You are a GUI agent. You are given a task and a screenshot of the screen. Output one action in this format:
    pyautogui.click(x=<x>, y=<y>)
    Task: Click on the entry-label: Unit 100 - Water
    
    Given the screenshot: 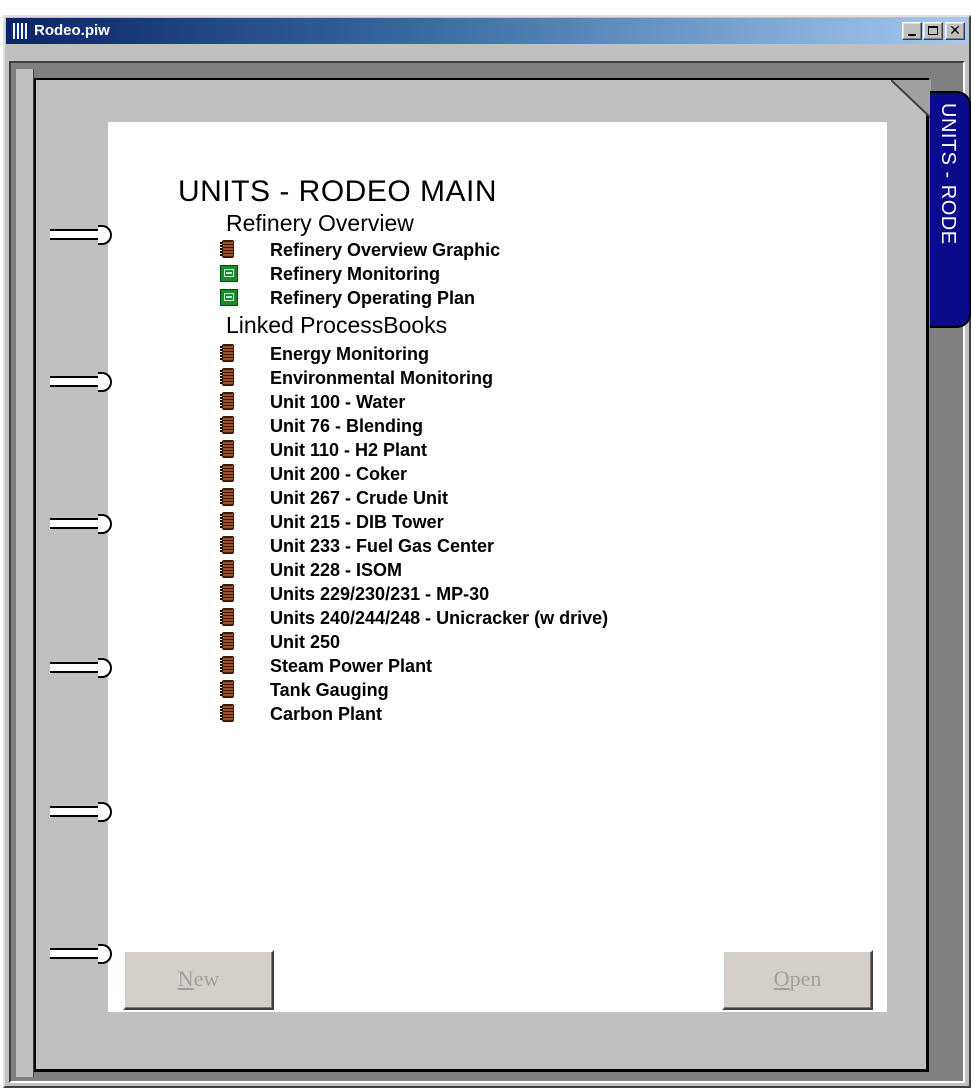 What is the action you would take?
    pyautogui.click(x=338, y=402)
    